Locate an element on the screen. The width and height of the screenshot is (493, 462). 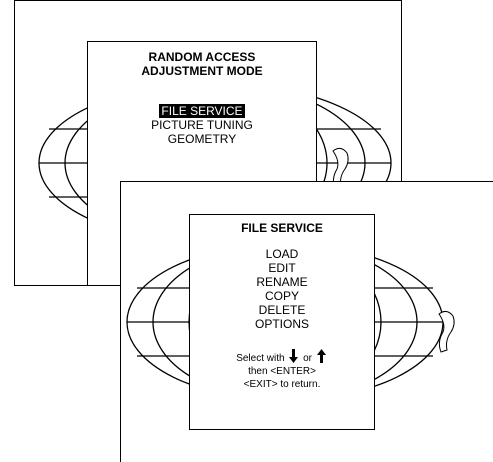
menu-item-geometry: GEOMETRY is located at coordinates (202, 139).